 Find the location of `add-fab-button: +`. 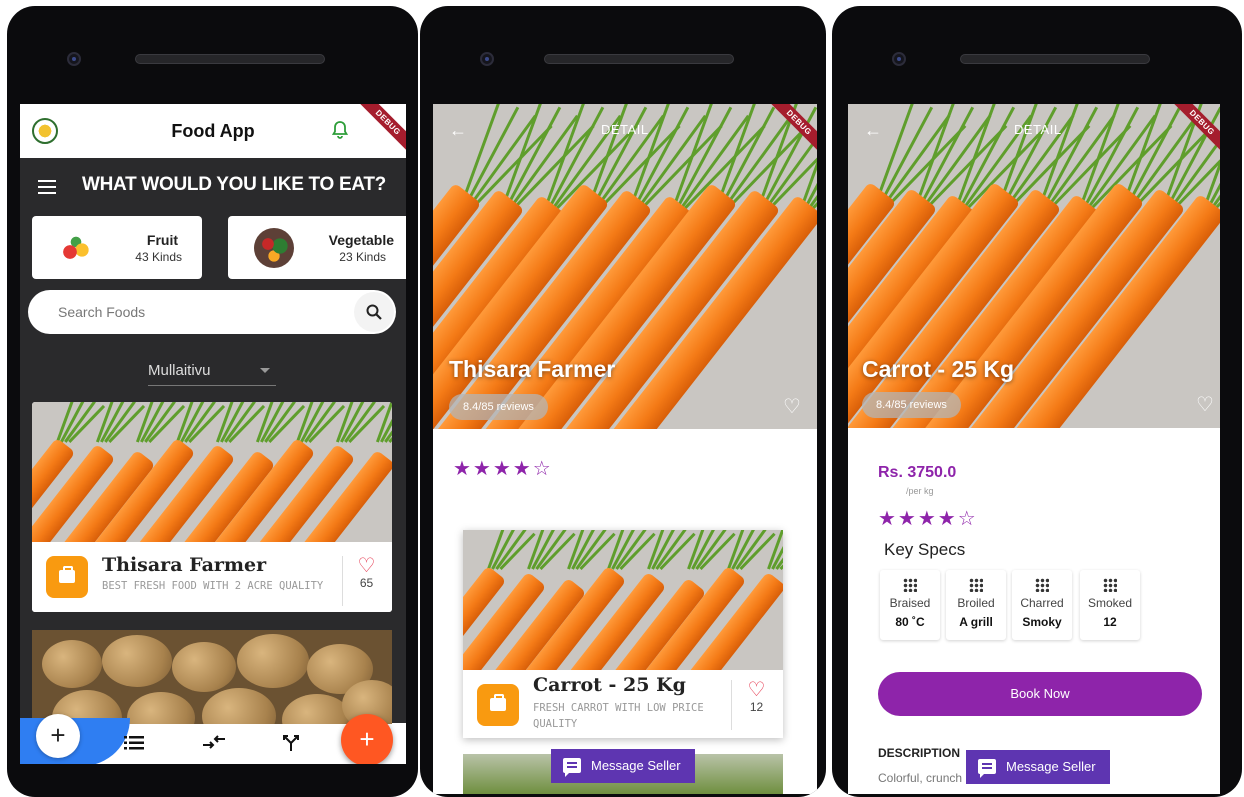

add-fab-button: + is located at coordinates (367, 739).